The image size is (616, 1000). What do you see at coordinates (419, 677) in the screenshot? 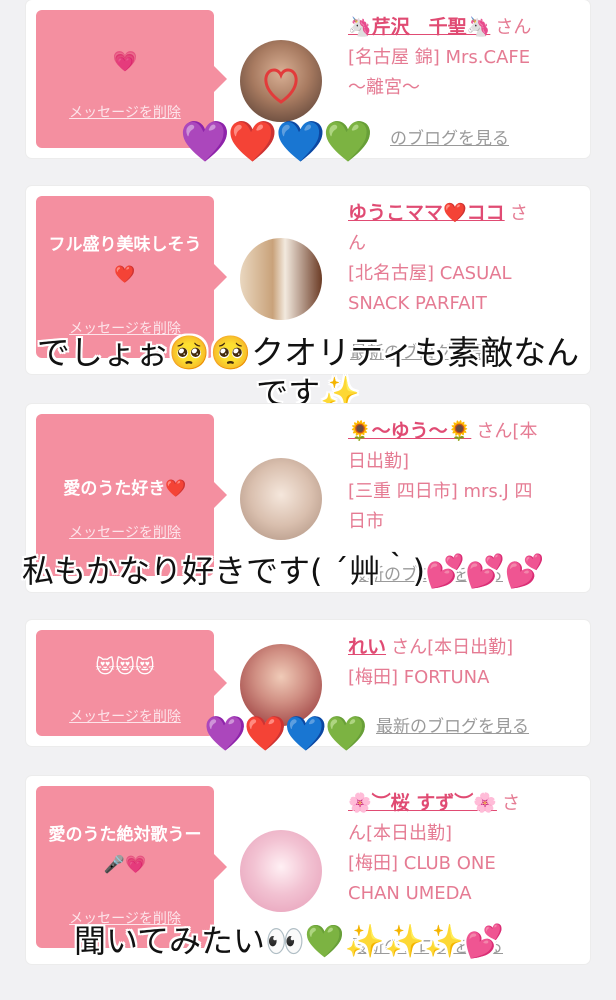
I see `store-line-1: [梅田] FORTUNA` at bounding box center [419, 677].